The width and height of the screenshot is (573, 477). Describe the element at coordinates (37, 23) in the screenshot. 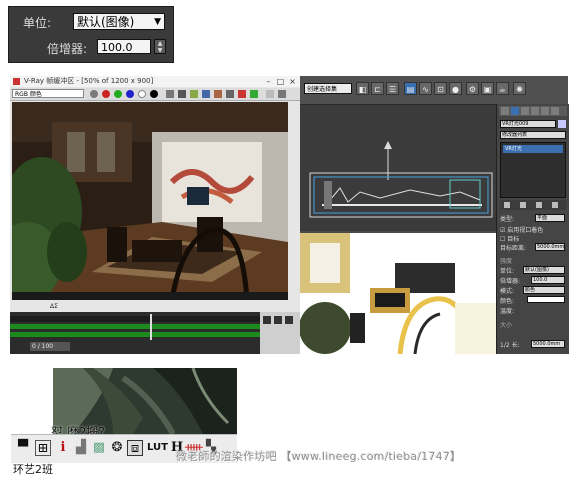

I see `unit-label: 单位:` at that location.